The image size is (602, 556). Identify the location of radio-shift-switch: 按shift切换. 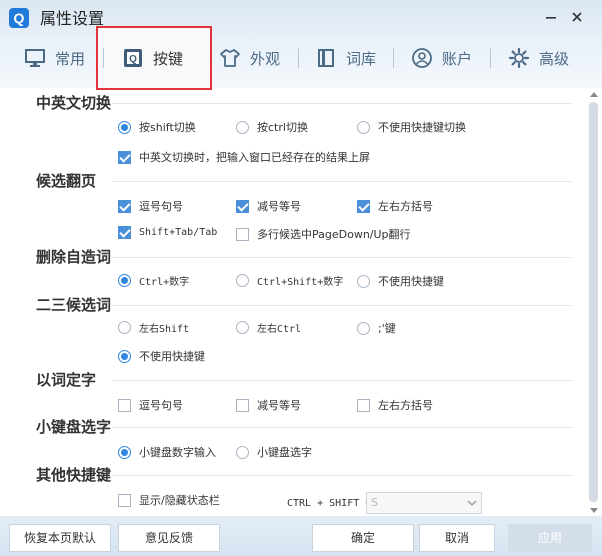
(157, 127).